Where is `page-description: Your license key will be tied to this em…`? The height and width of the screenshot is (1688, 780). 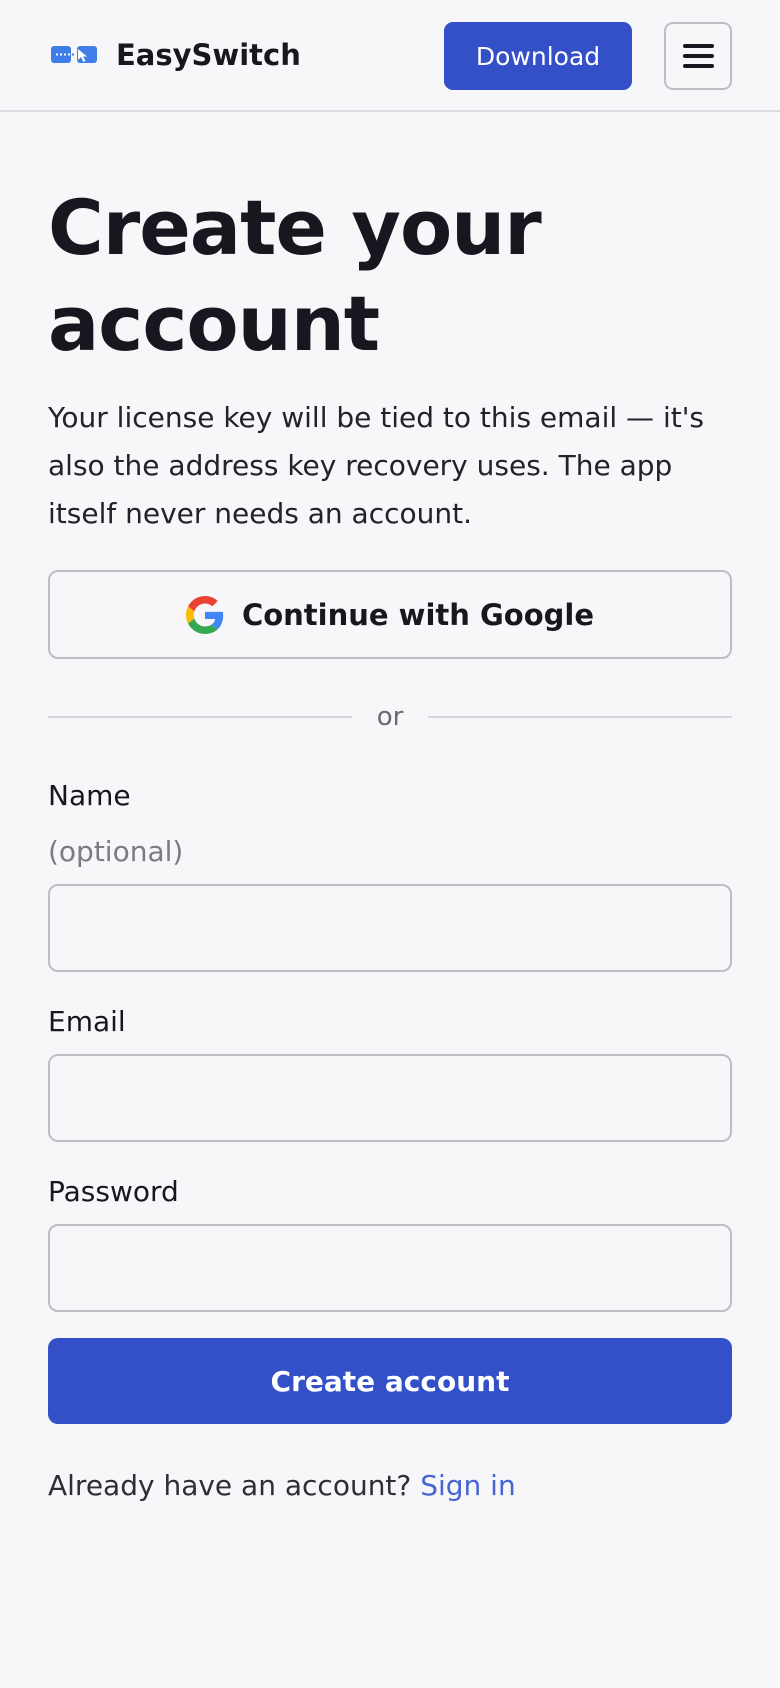
page-description: Your license key will be tied to this em… is located at coordinates (376, 465).